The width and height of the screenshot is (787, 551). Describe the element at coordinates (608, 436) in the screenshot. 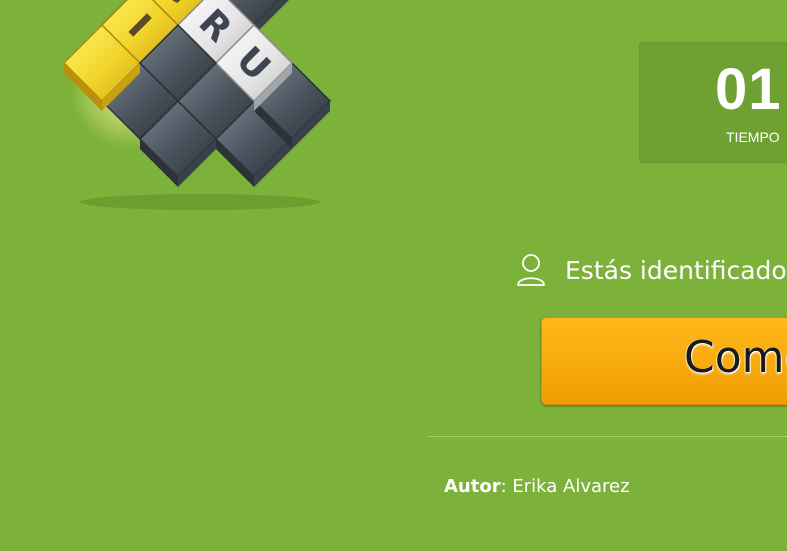

I see `divider` at that location.